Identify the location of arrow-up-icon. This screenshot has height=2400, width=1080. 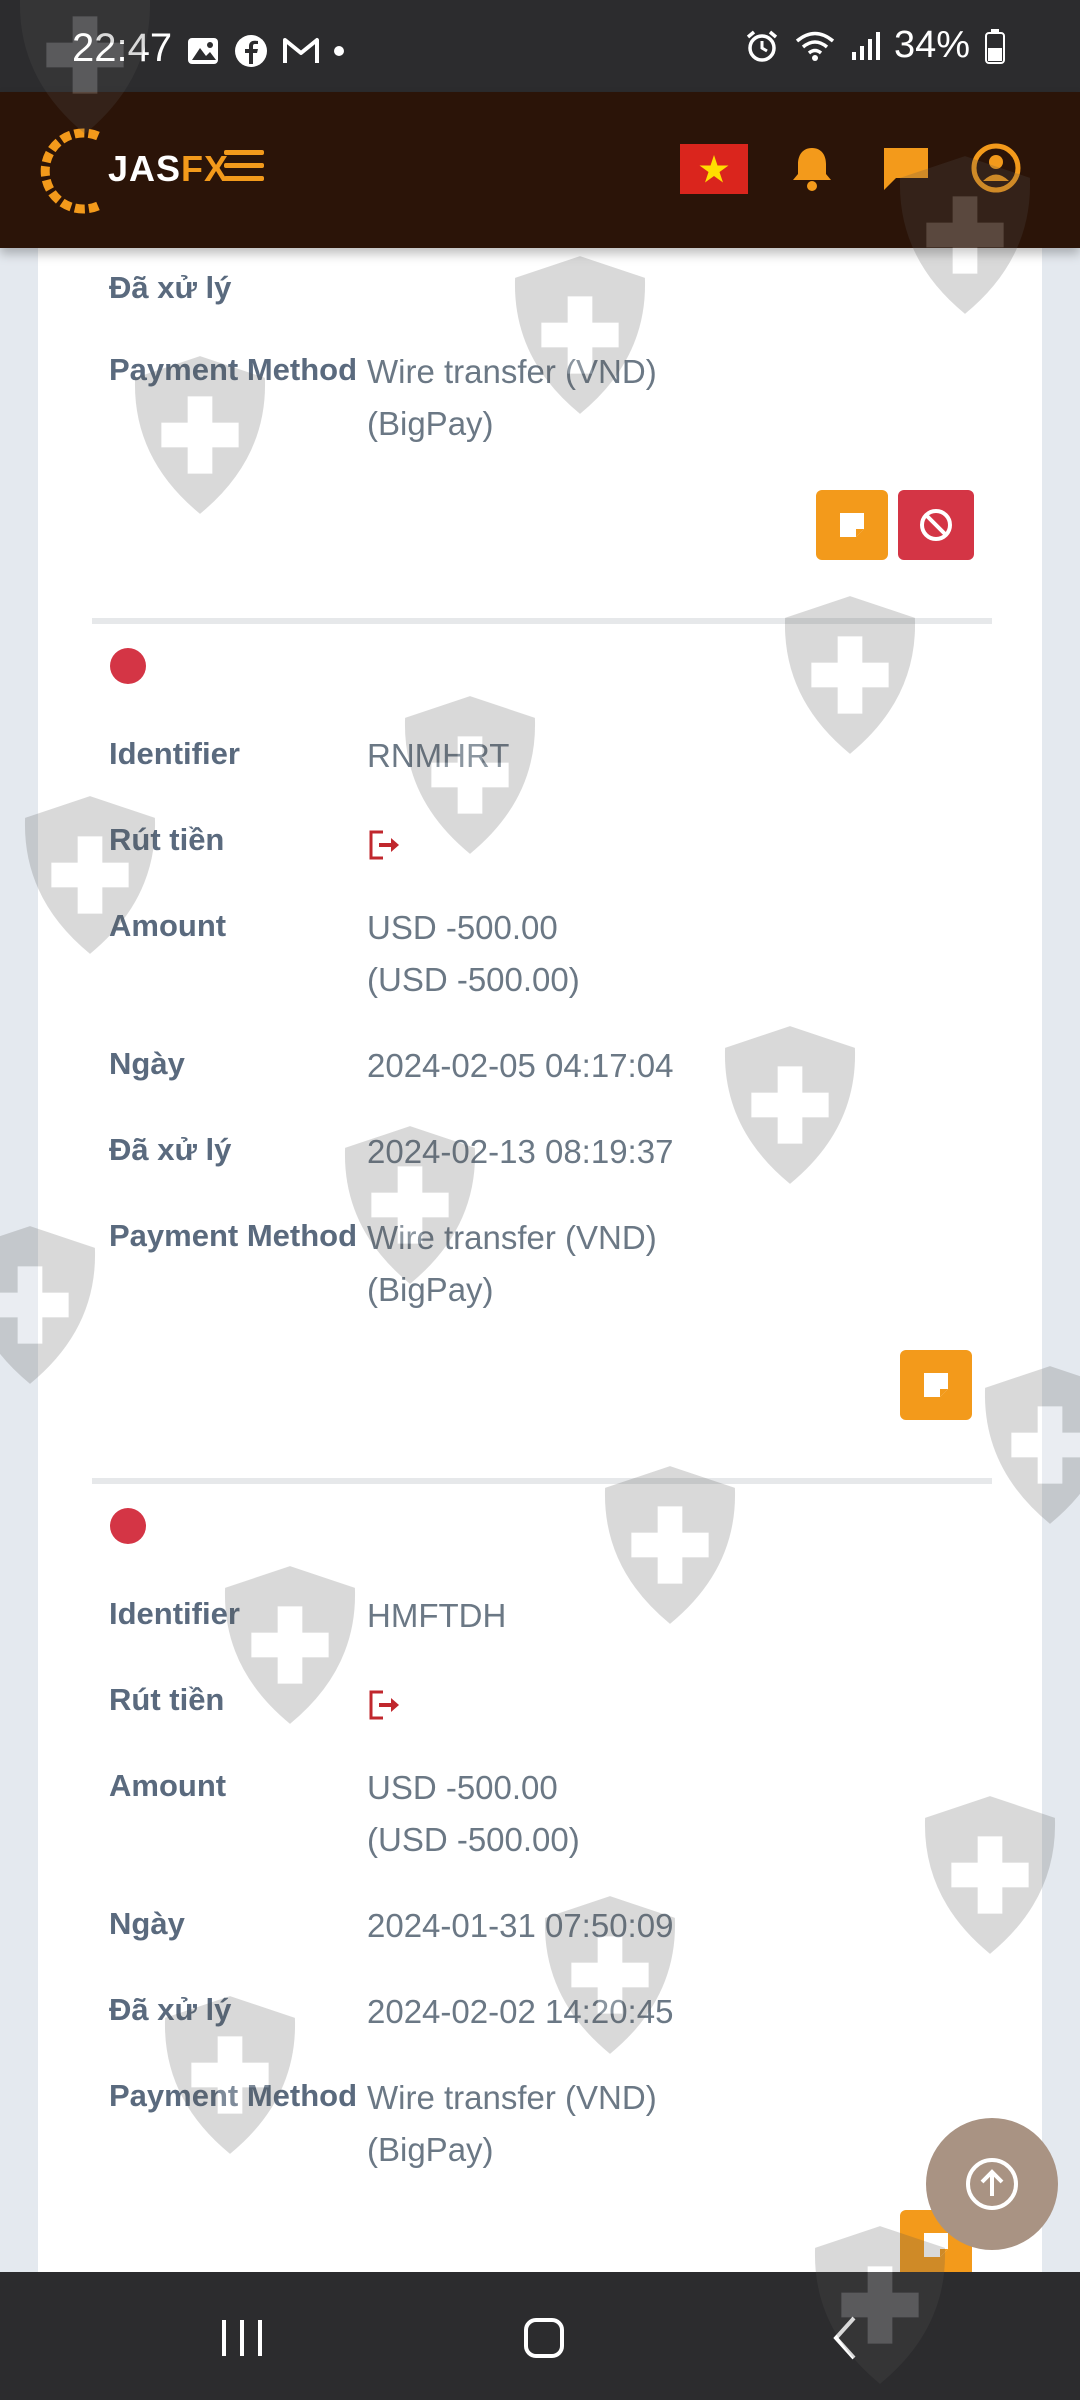
(992, 2184).